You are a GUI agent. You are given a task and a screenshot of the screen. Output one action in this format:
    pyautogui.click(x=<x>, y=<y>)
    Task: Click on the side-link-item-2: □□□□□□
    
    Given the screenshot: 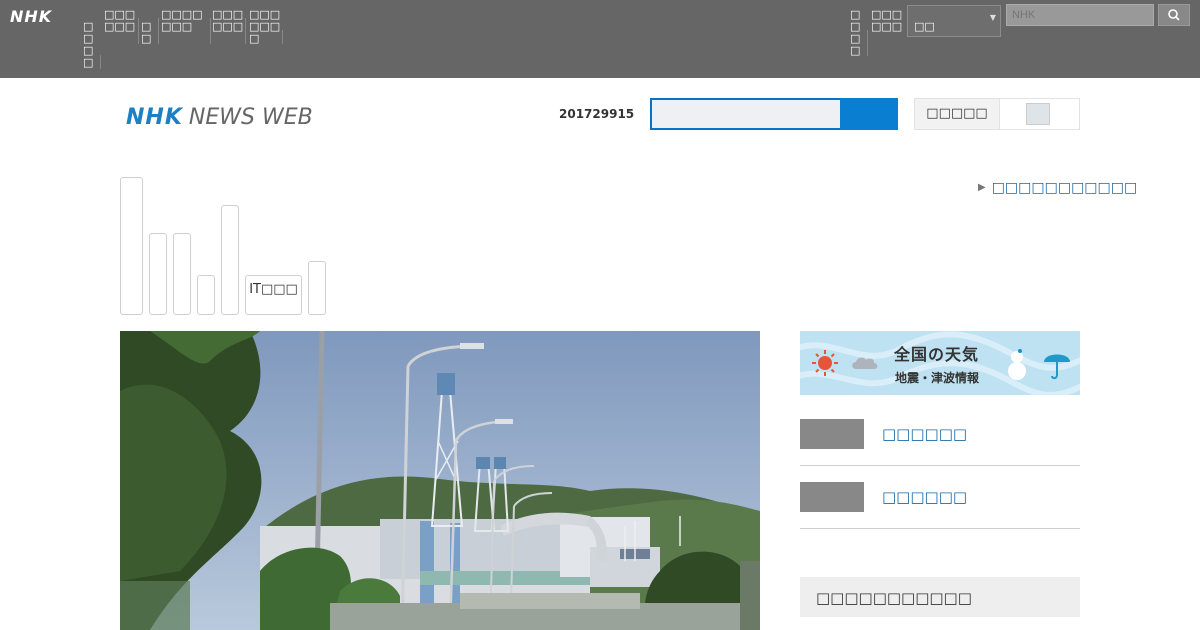 What is the action you would take?
    pyautogui.click(x=940, y=497)
    